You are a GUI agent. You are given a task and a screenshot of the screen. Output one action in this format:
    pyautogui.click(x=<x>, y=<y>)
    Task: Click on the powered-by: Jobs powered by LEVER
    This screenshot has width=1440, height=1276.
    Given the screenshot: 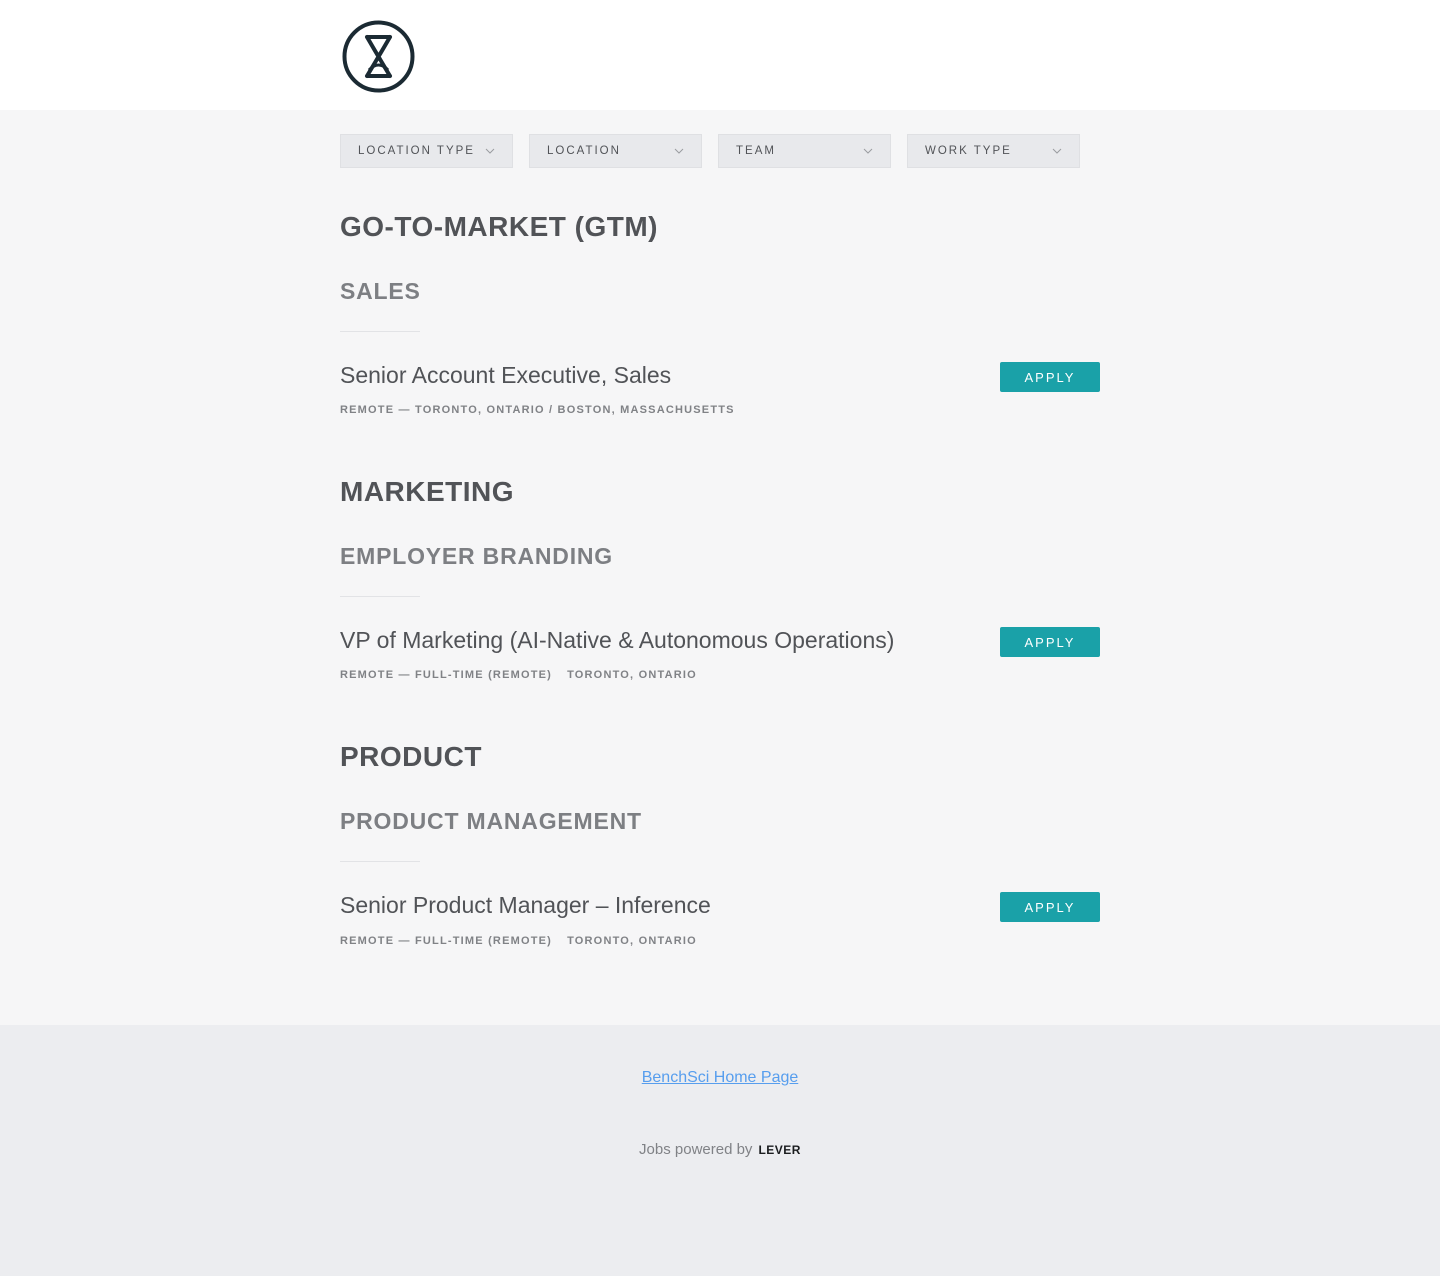 What is the action you would take?
    pyautogui.click(x=720, y=1149)
    